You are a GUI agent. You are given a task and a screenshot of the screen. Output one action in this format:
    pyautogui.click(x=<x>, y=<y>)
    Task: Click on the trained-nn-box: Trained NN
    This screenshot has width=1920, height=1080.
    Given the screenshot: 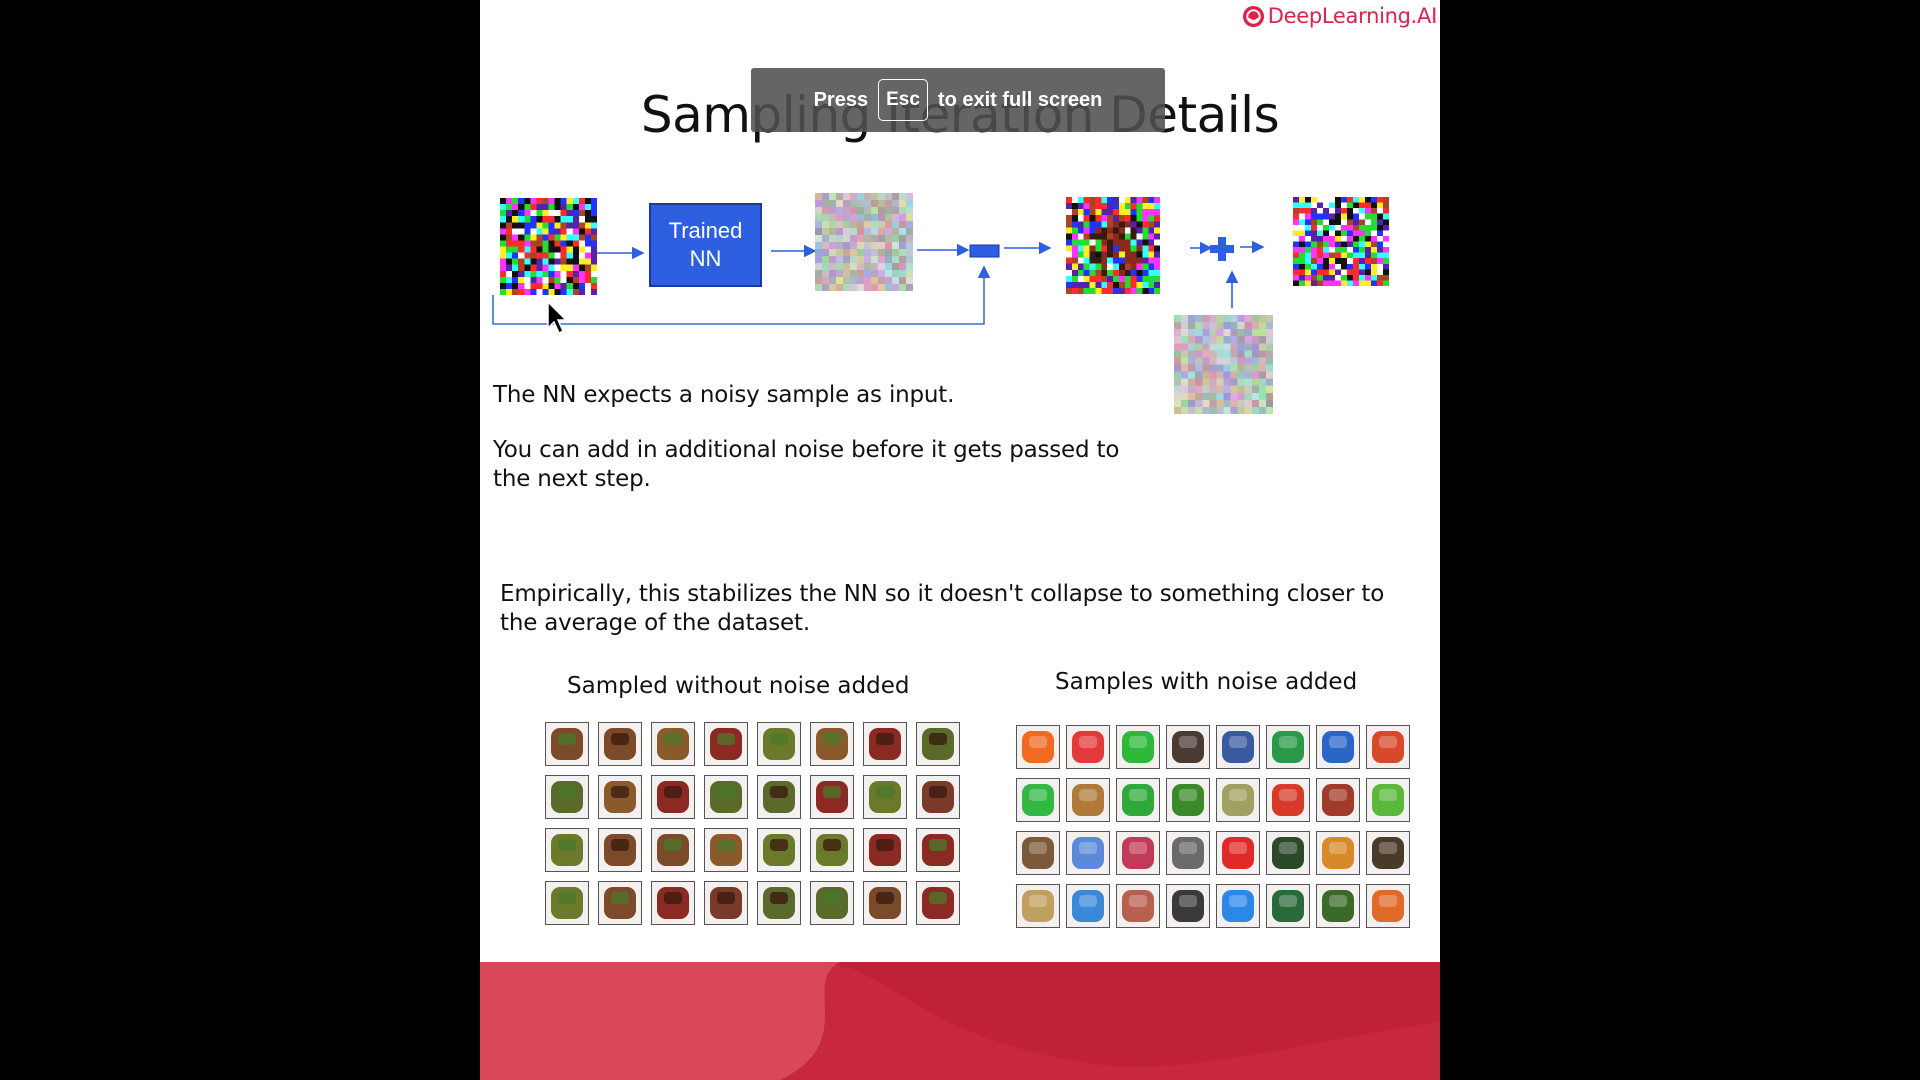 What is the action you would take?
    pyautogui.click(x=705, y=245)
    